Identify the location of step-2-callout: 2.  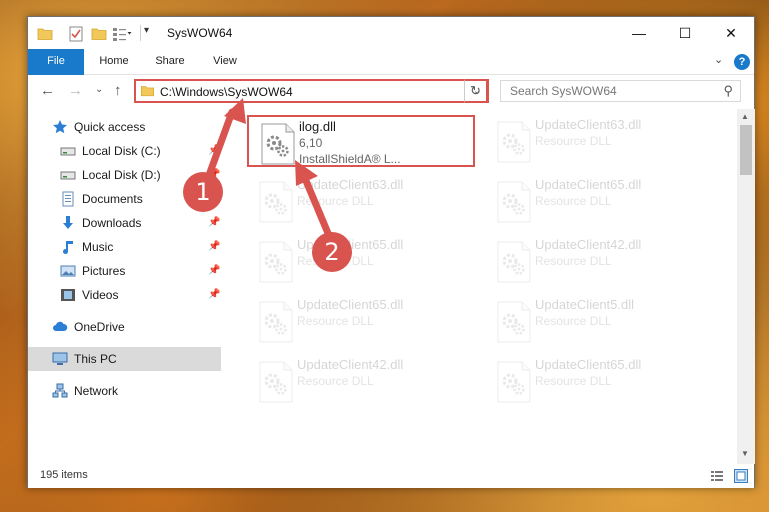
(332, 252).